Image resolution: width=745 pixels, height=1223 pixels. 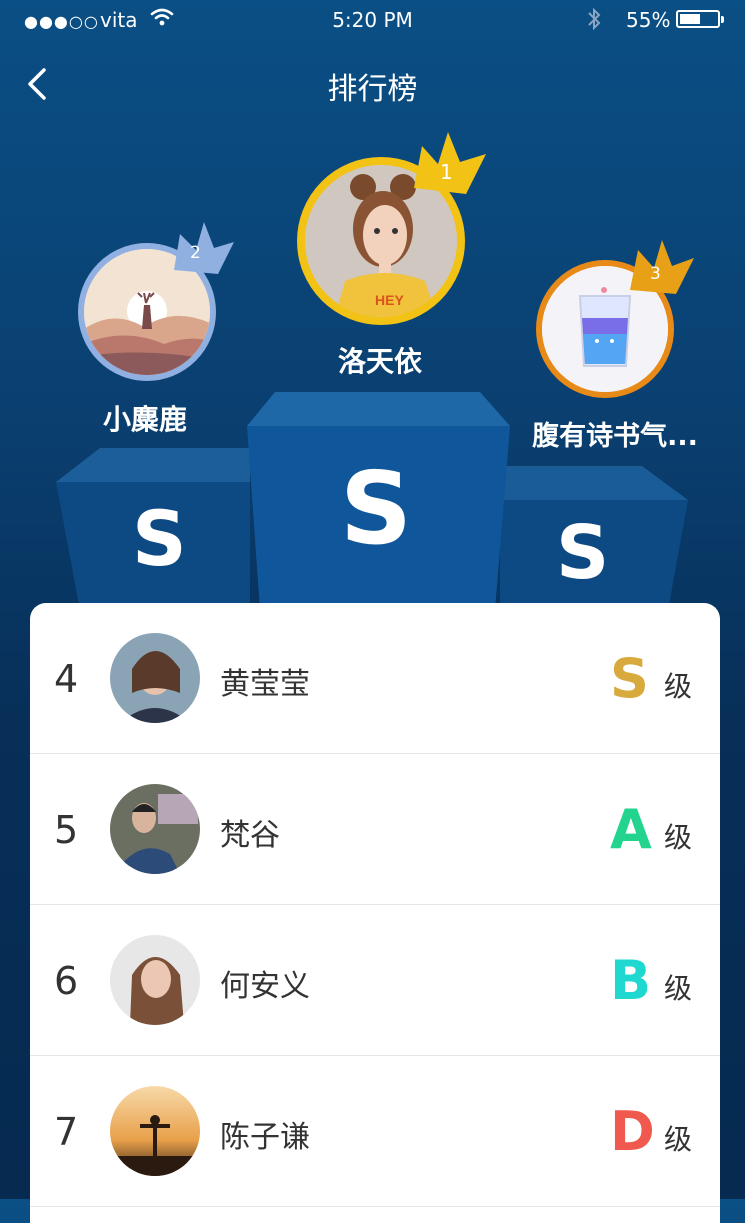 What do you see at coordinates (655, 274) in the screenshot?
I see `rank-badge-3: 3` at bounding box center [655, 274].